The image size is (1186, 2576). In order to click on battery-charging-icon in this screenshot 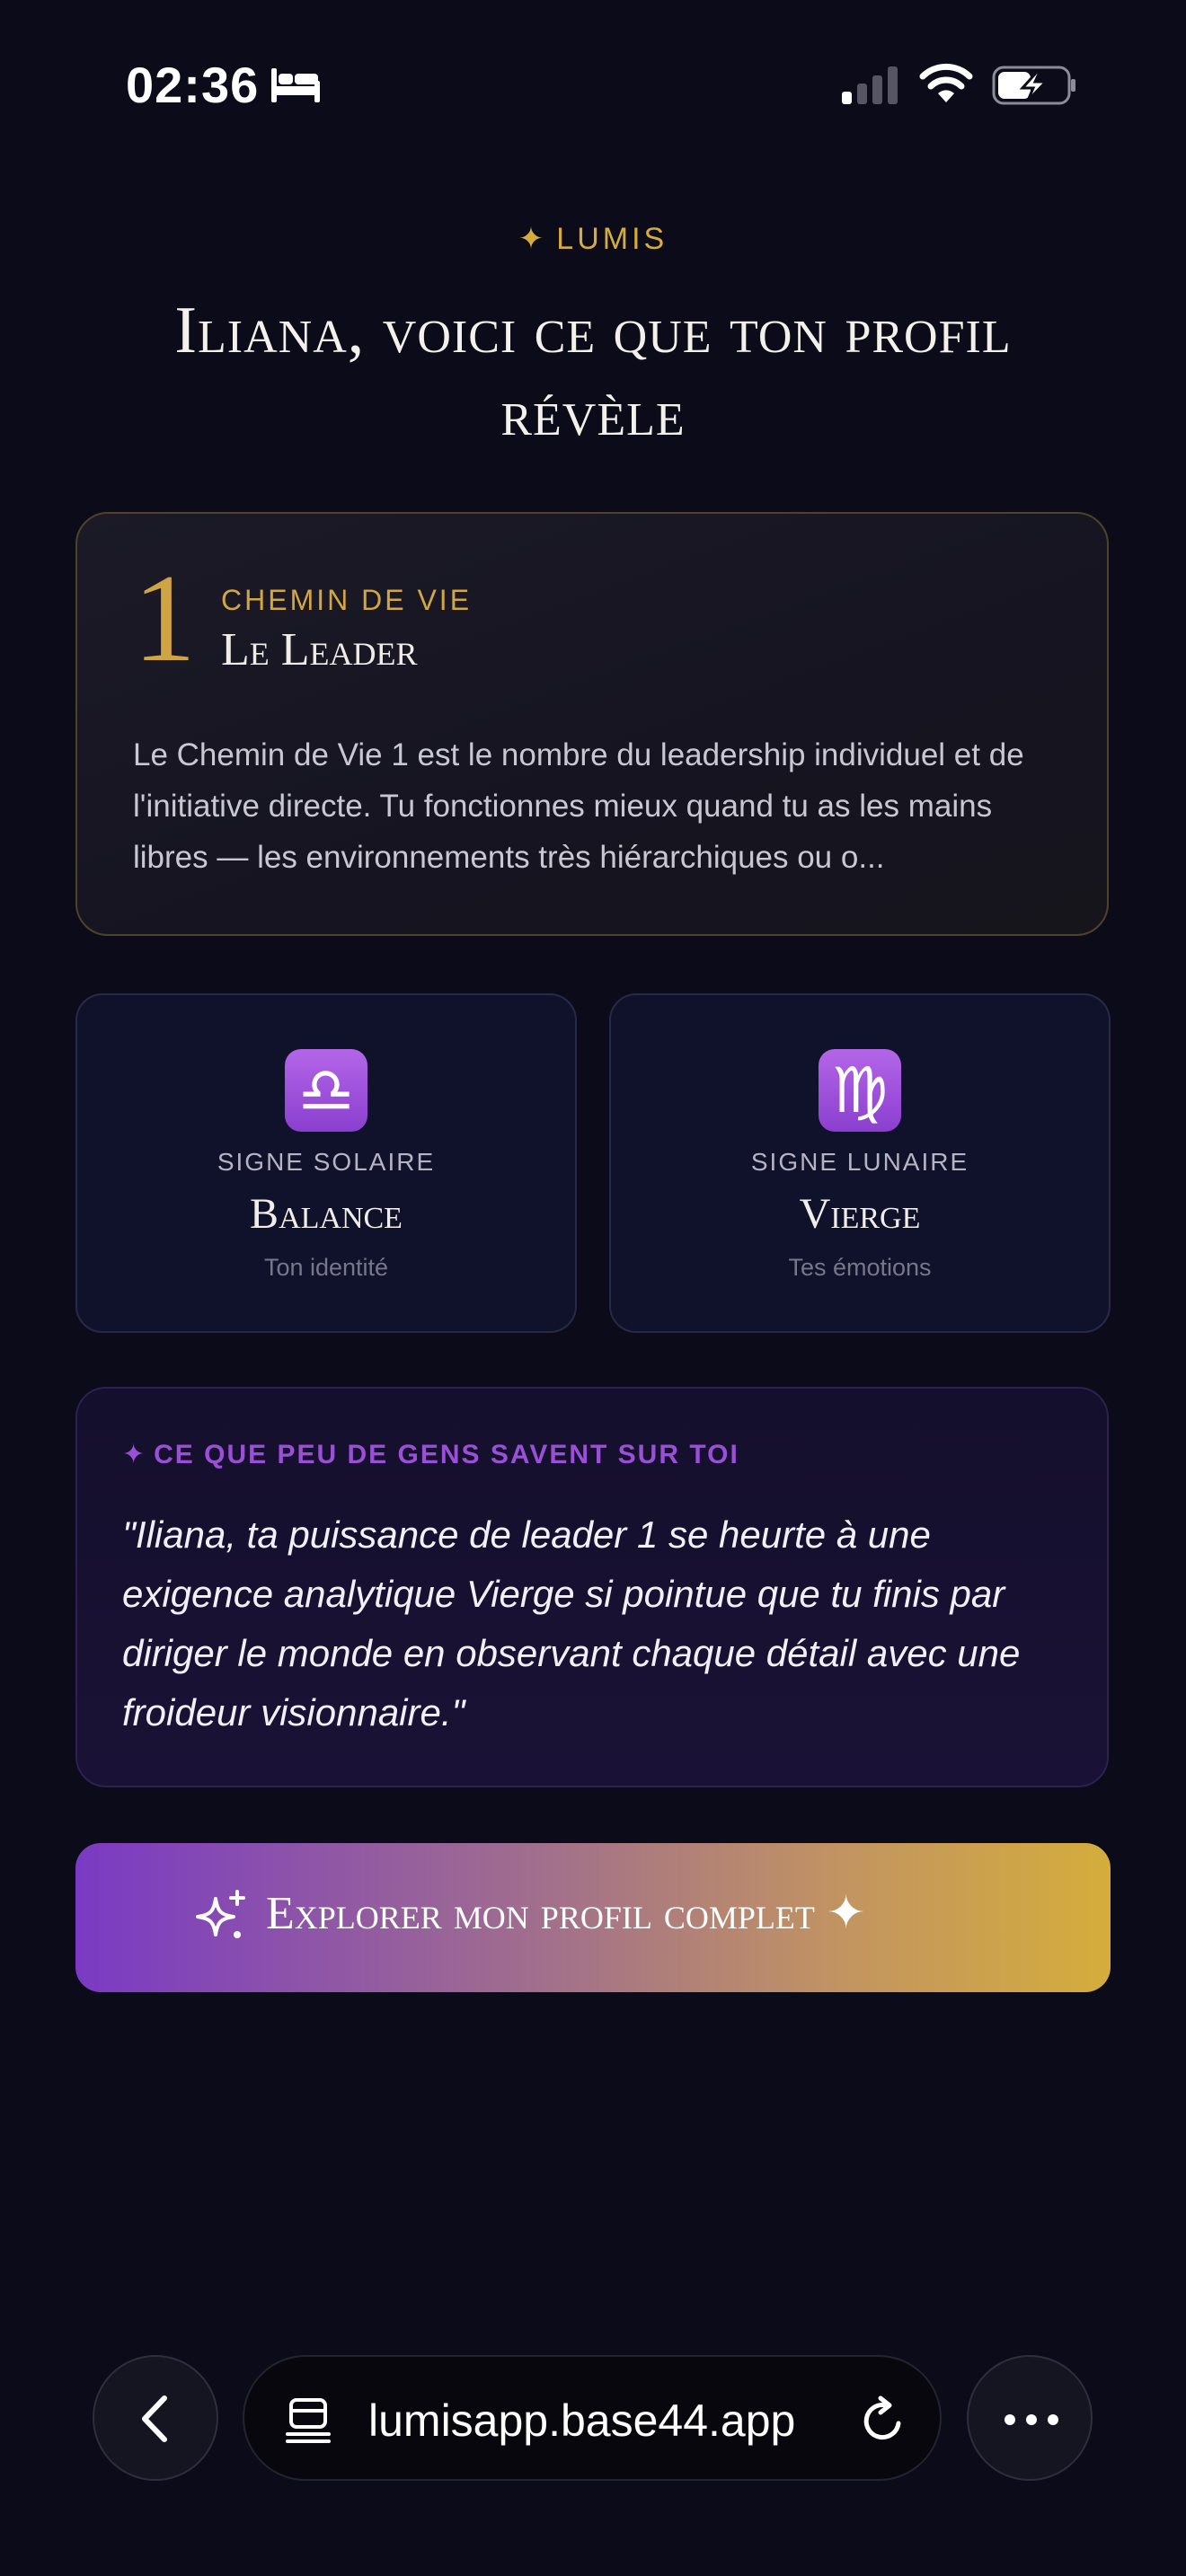, I will do `click(1033, 85)`.